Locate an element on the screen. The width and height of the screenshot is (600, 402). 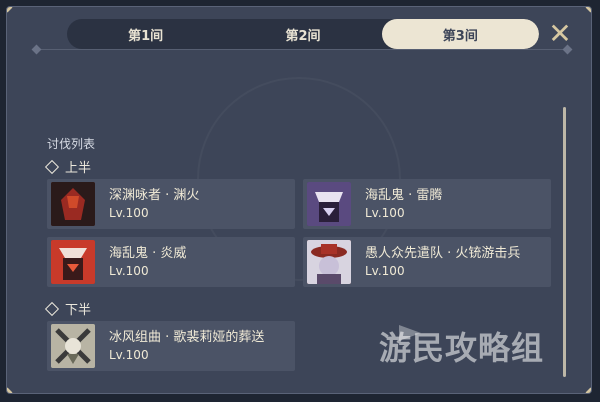
tab-chamber-3: 第3间 is located at coordinates (460, 34).